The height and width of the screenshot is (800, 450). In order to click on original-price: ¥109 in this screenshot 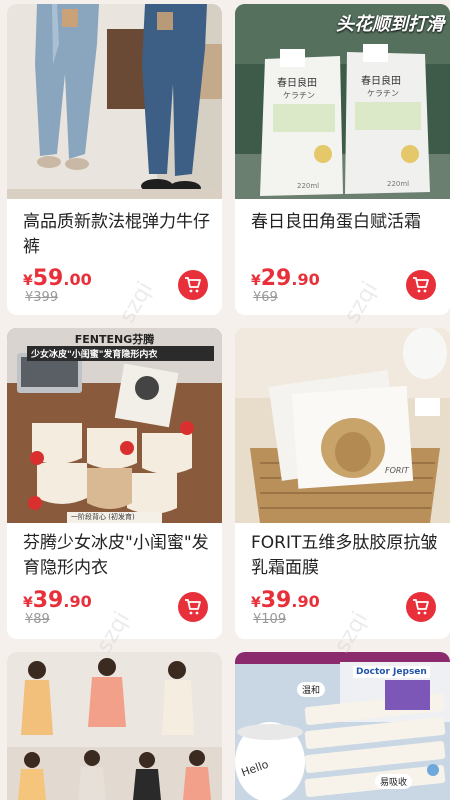, I will do `click(269, 619)`.